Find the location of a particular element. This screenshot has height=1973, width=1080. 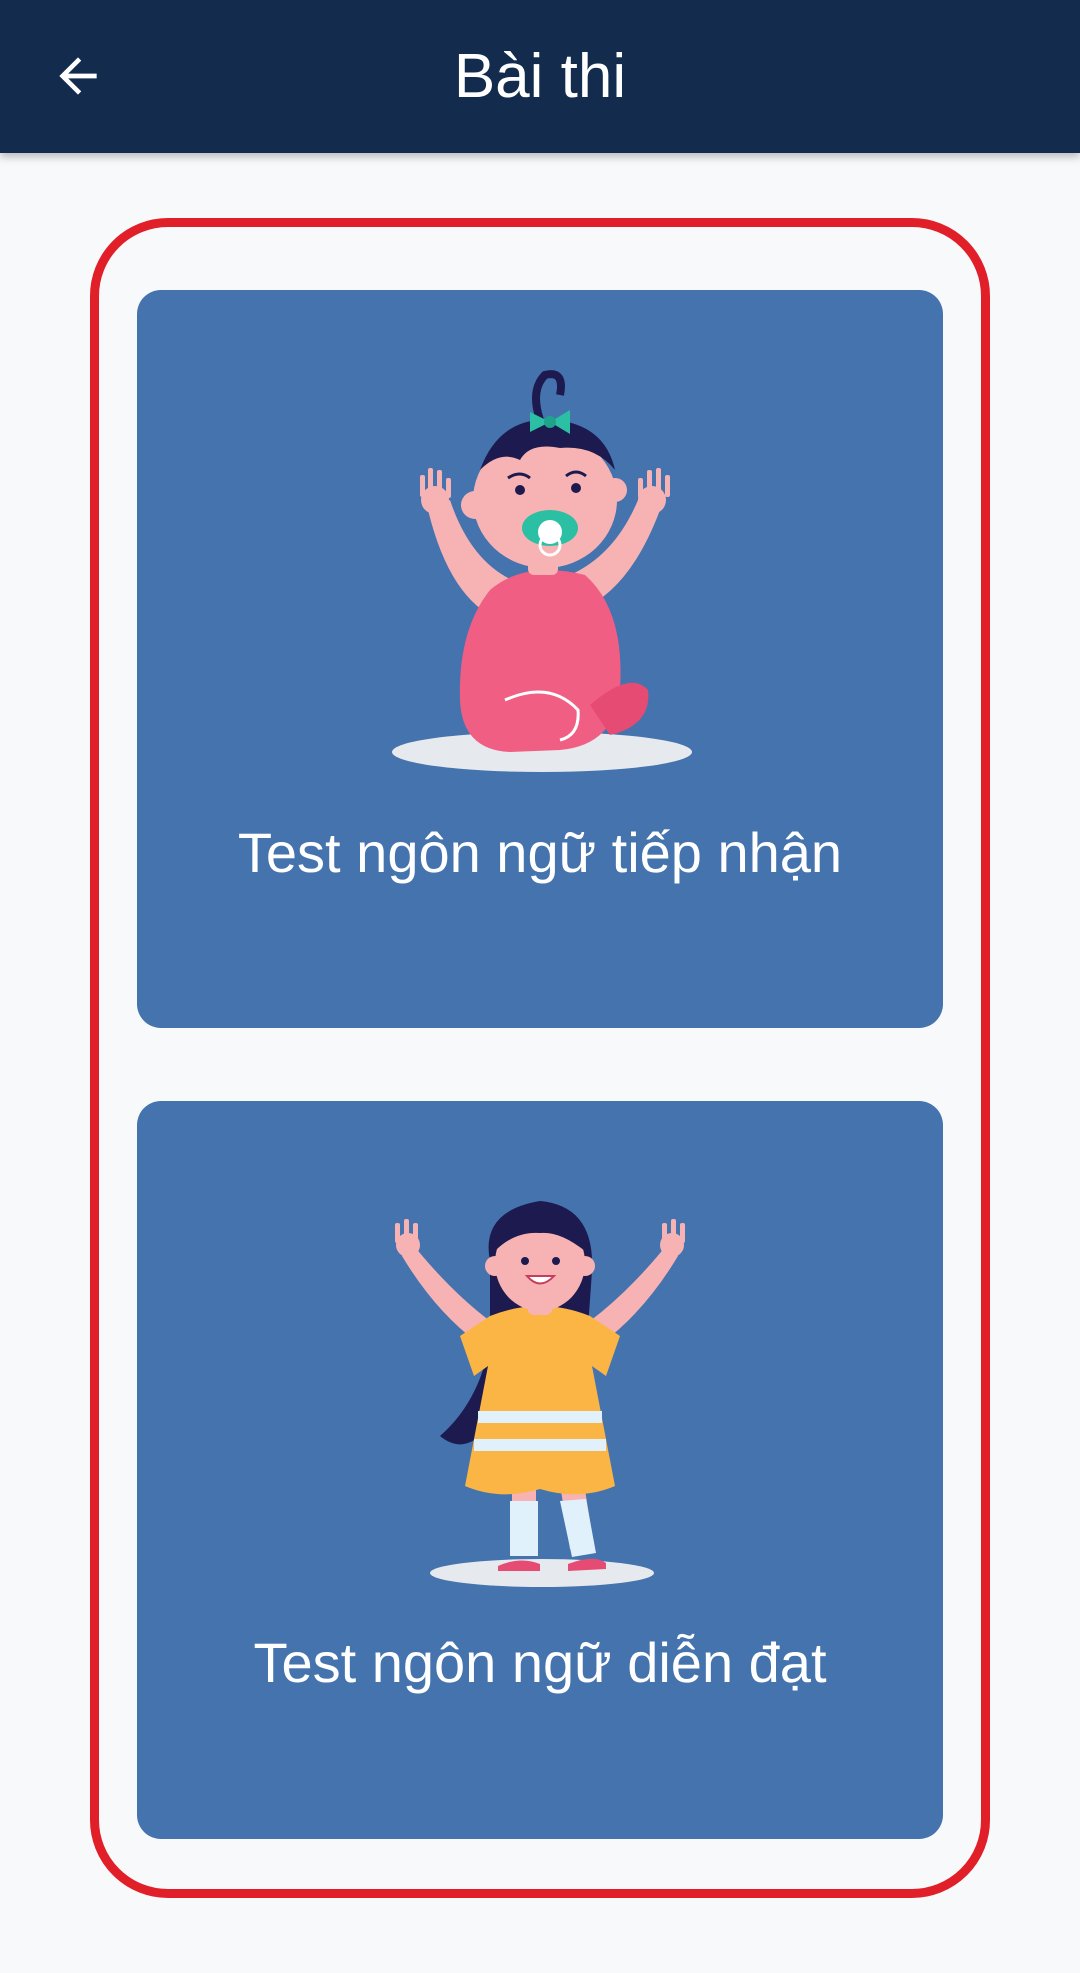

test-card-label: Test ngôn ngữ diễn đạt is located at coordinates (540, 1662).